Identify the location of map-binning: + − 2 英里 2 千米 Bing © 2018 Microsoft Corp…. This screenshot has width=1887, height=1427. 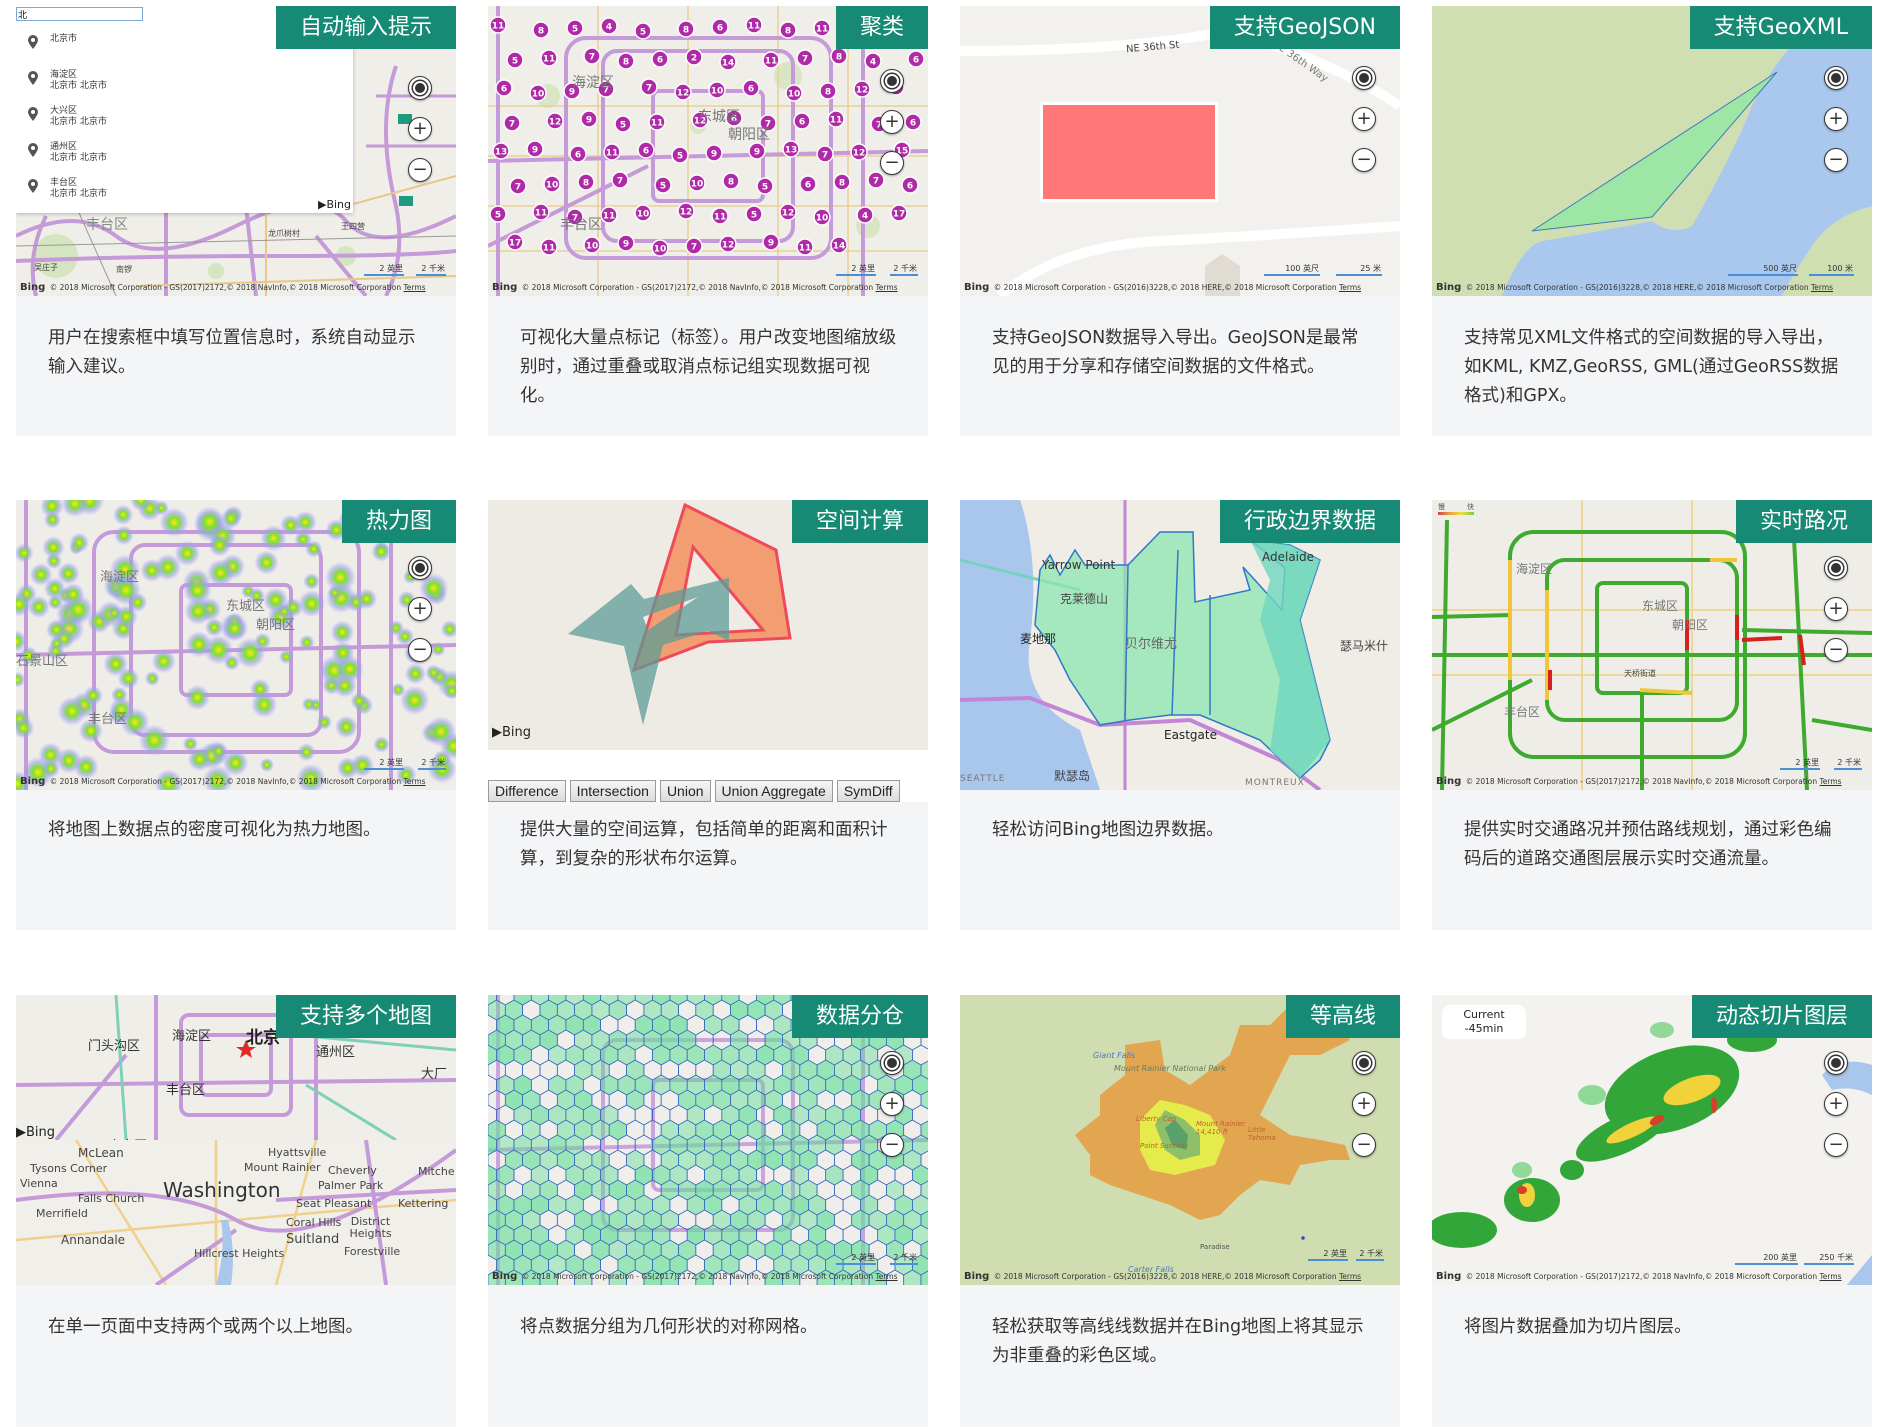
(708, 1140).